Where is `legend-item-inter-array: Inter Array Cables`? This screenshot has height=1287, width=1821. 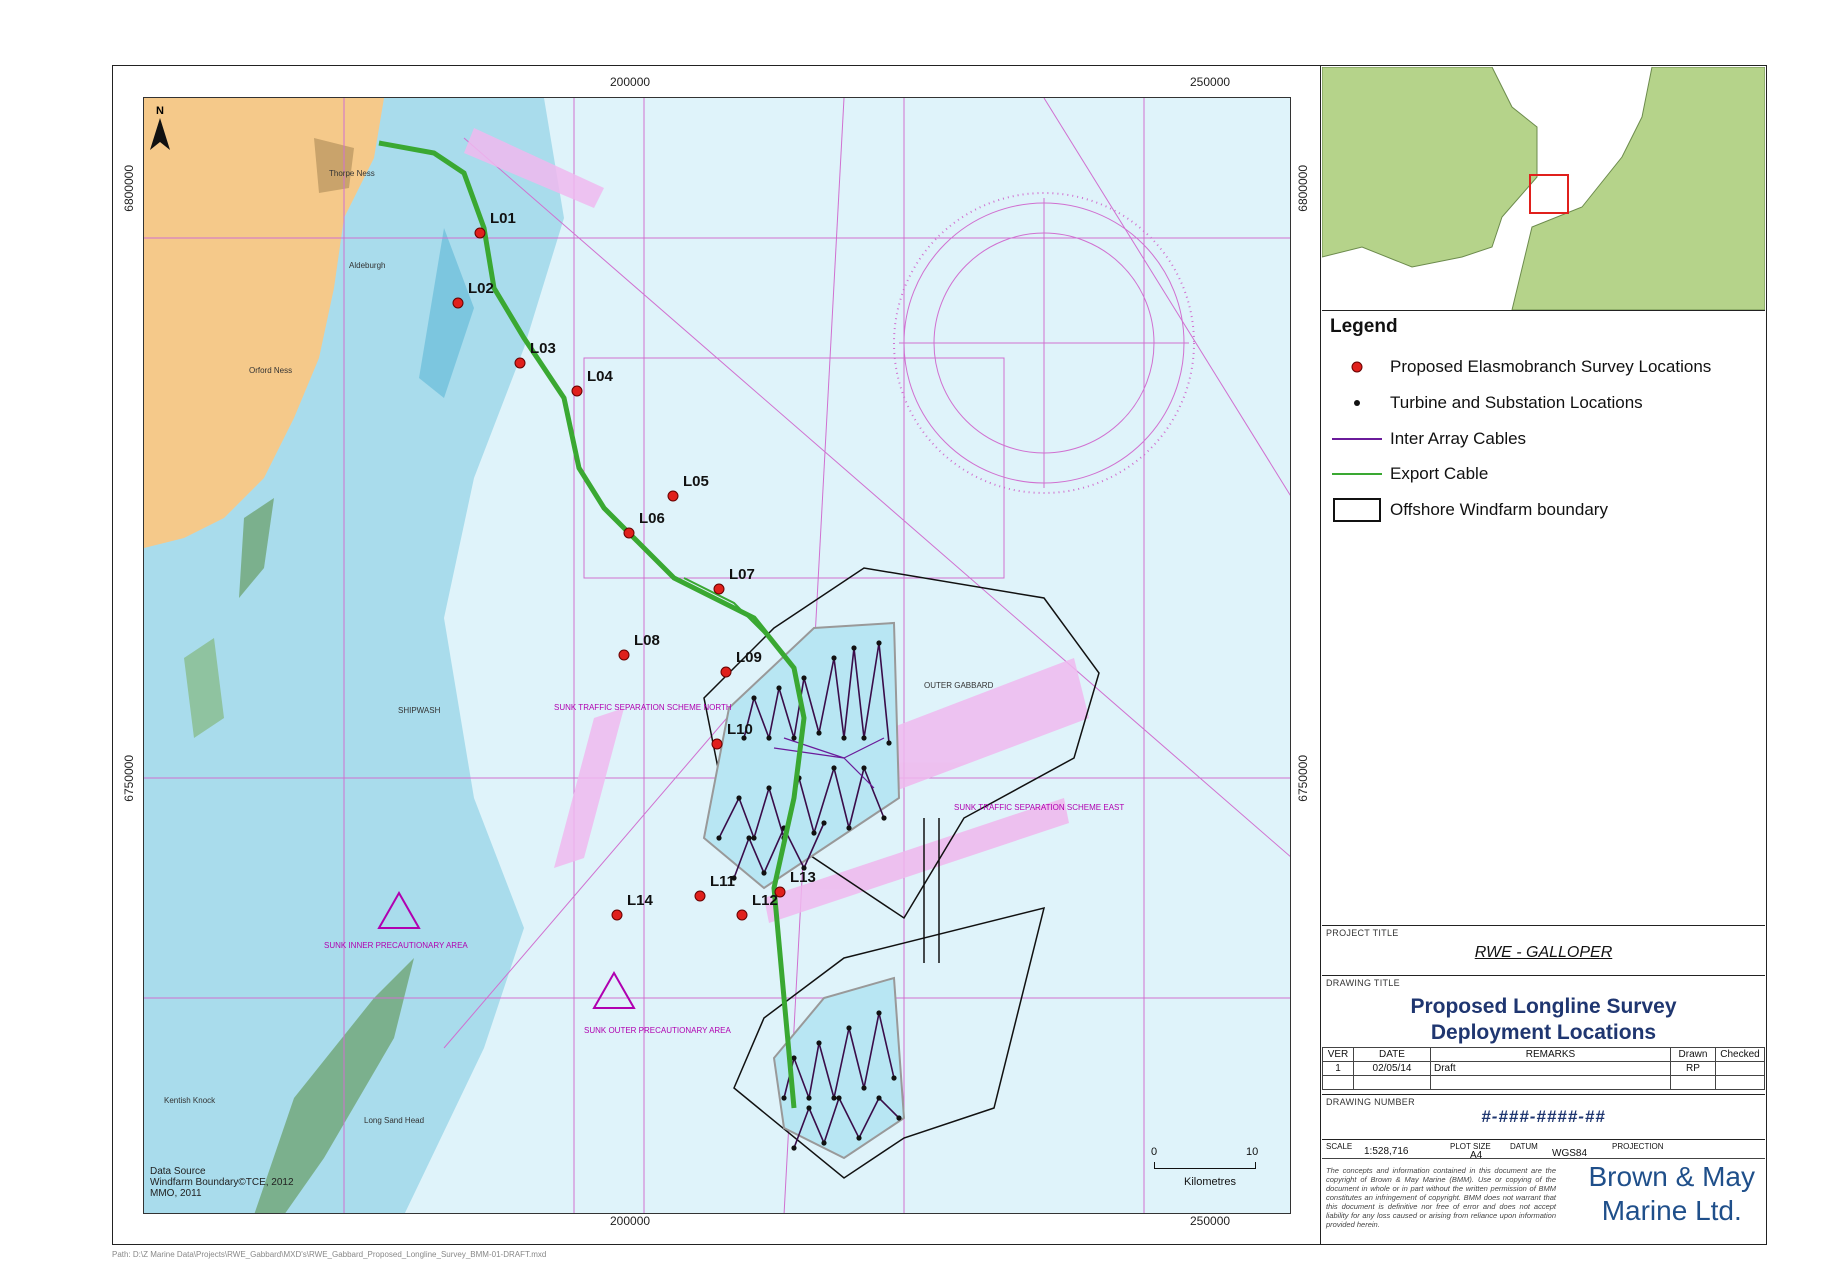 legend-item-inter-array: Inter Array Cables is located at coordinates (1429, 439).